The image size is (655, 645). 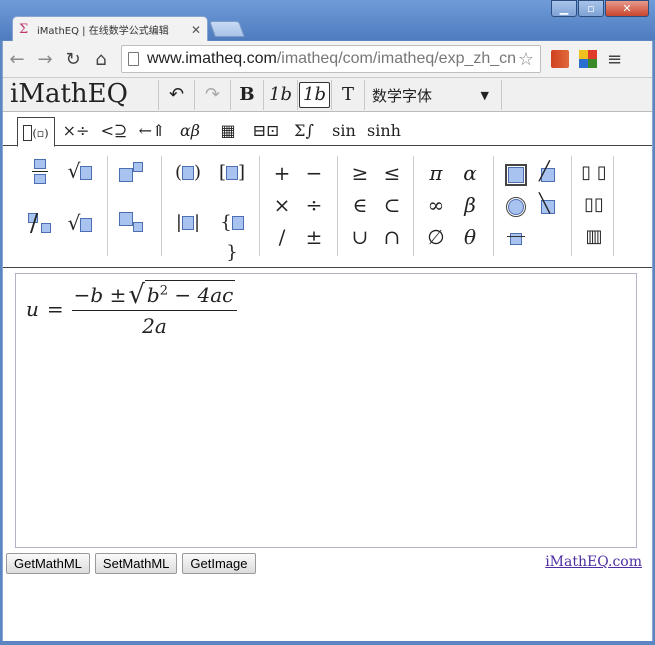 I want to click on formula-sqrt: √ b2 − 4ac, so click(x=182, y=295).